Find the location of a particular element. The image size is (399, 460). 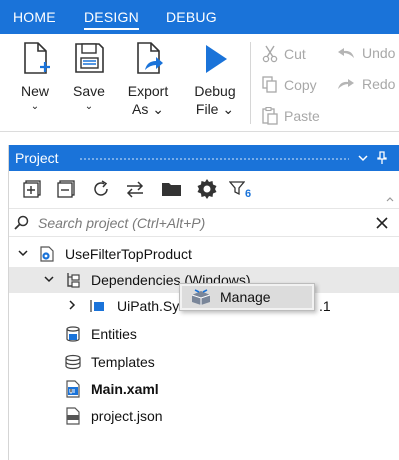

json-file-icon is located at coordinates (73, 416).